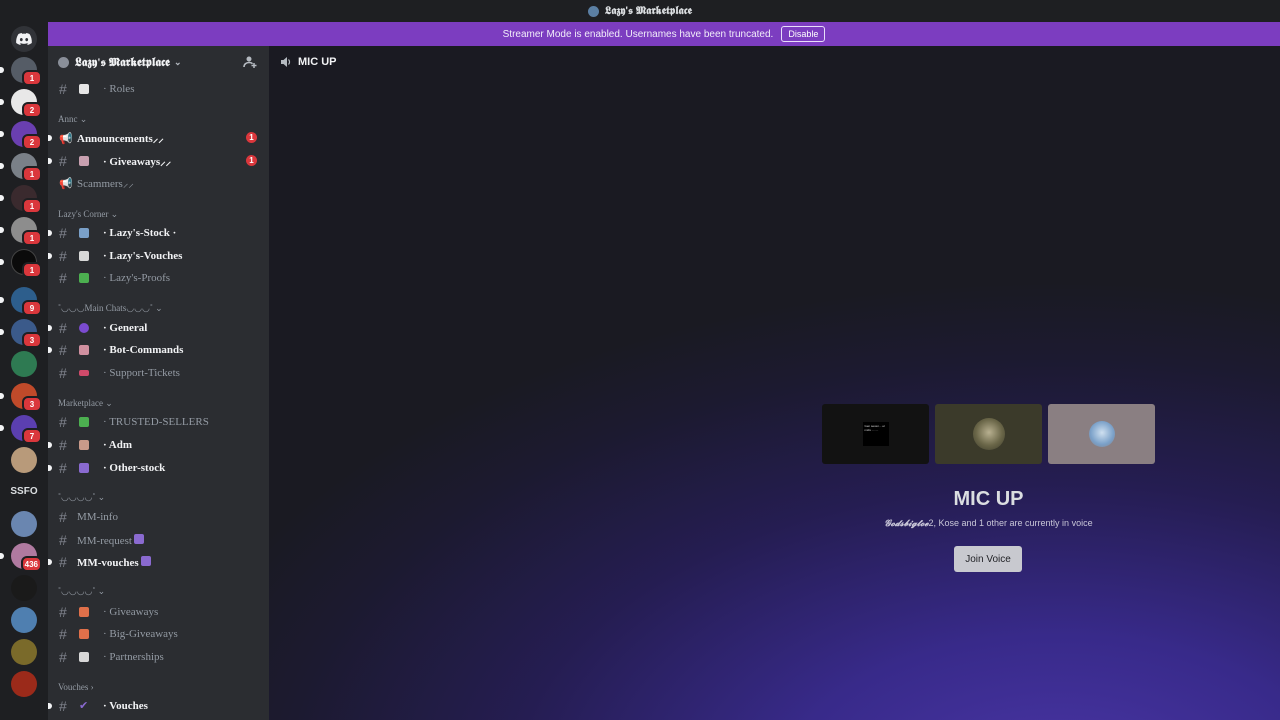  What do you see at coordinates (81, 497) in the screenshot?
I see `category-mm: ˚◡◡◡◡˚ ⌄` at bounding box center [81, 497].